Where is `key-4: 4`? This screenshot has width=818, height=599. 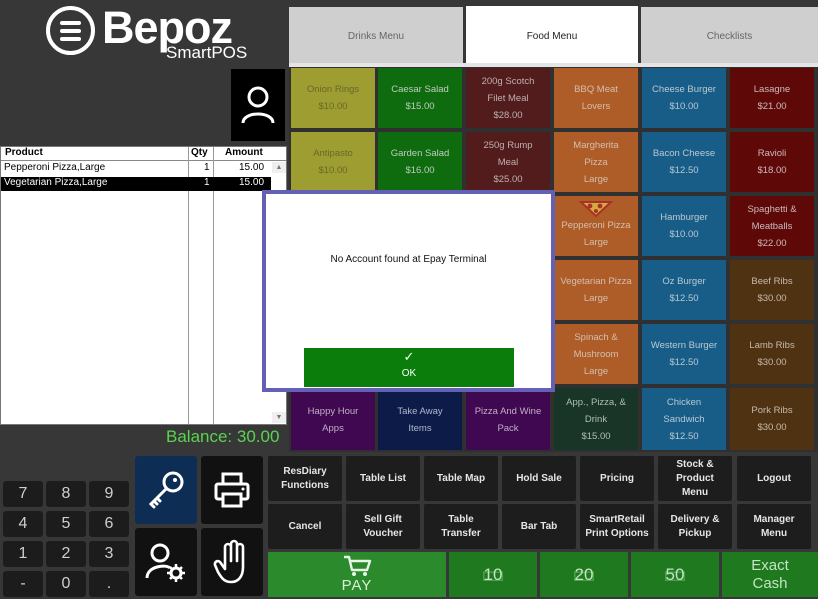 key-4: 4 is located at coordinates (23, 524).